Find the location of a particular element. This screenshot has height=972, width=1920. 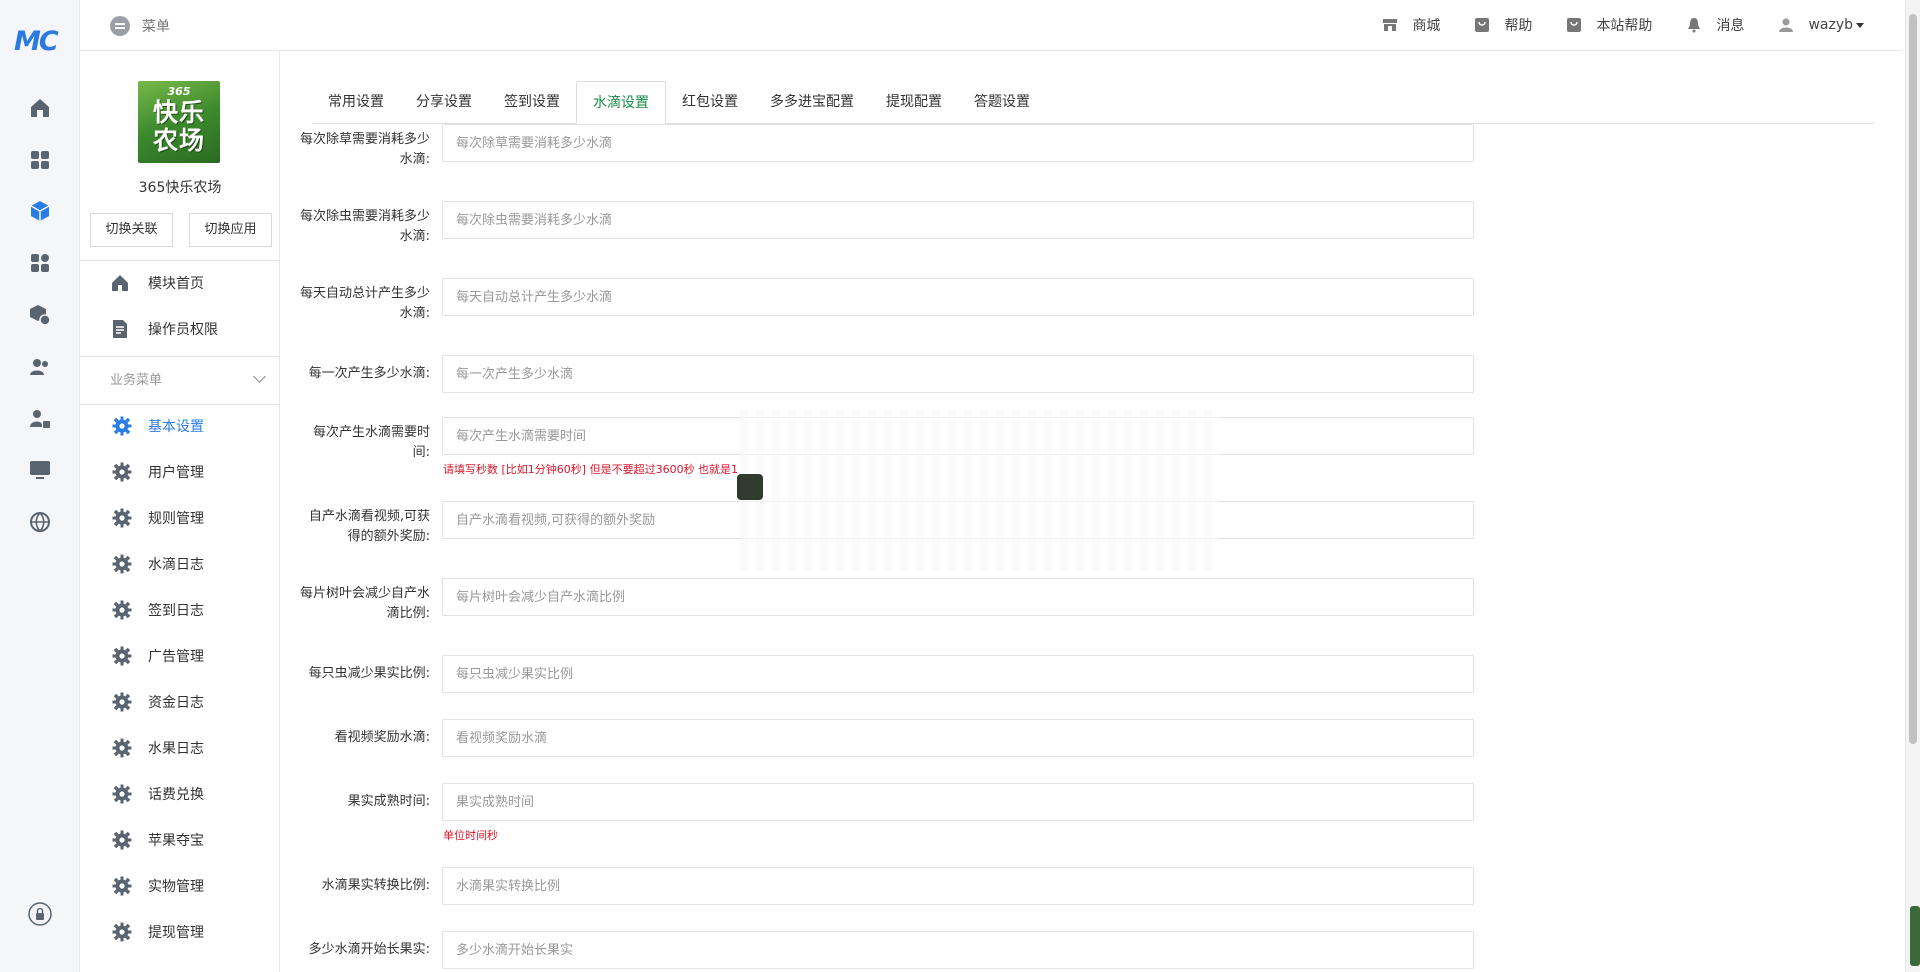

top-link-site-help: 本站帮助 is located at coordinates (1609, 25).